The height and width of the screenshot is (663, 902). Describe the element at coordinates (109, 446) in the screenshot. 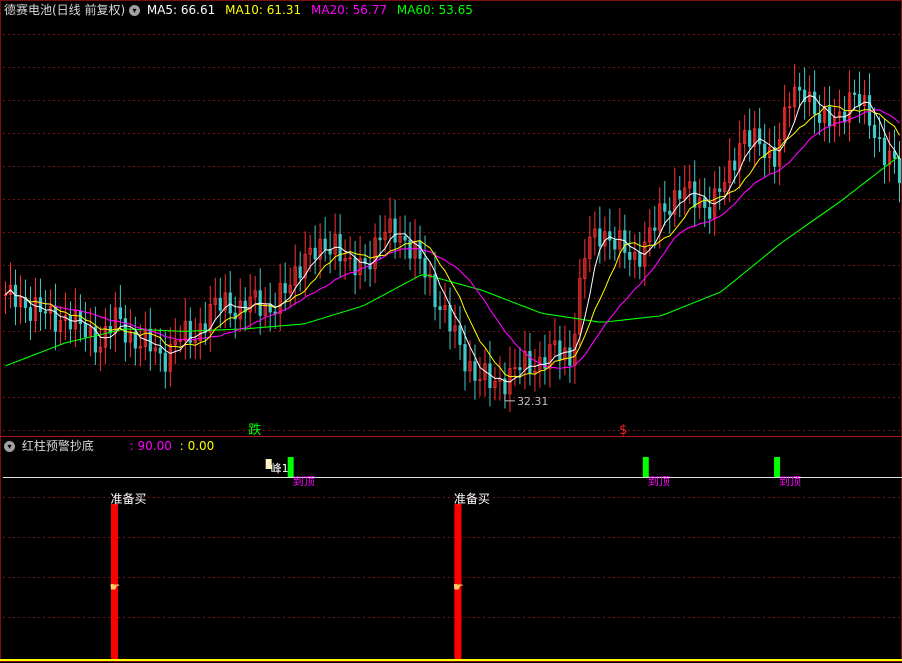

I see `indicator-header: ▾ 红柱预警抄底 : 90.00 : 0.00` at that location.